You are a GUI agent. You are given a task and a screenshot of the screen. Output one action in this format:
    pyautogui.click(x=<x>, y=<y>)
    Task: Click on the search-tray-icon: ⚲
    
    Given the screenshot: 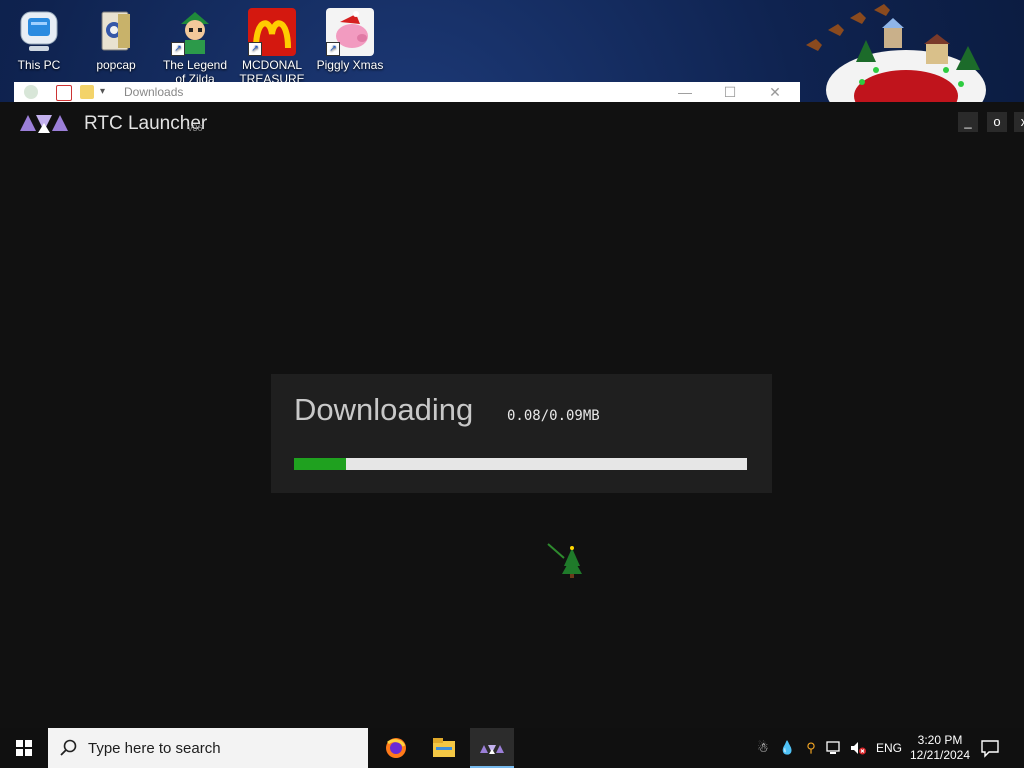 What is the action you would take?
    pyautogui.click(x=811, y=748)
    